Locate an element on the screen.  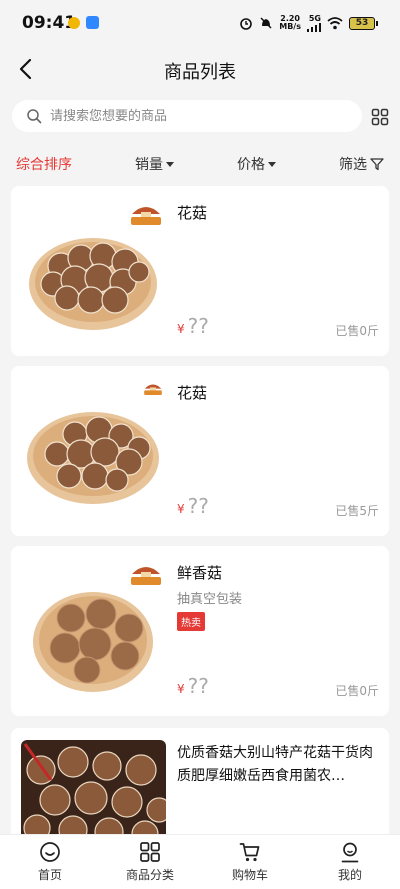
filter-icon is located at coordinates (377, 164).